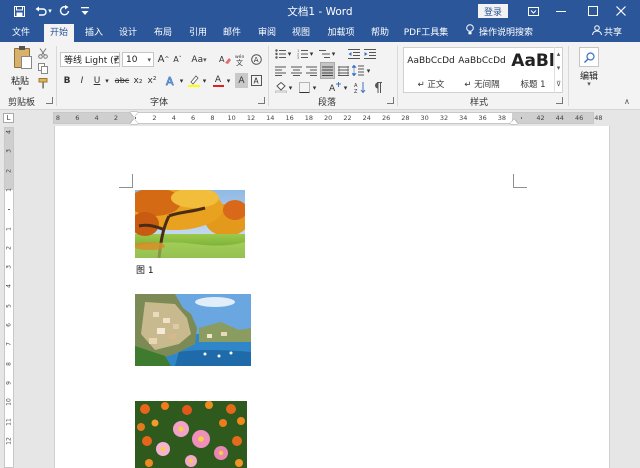 This screenshot has width=640, height=468. Describe the element at coordinates (635, 297) in the screenshot. I see `vertical-scrollbar` at that location.